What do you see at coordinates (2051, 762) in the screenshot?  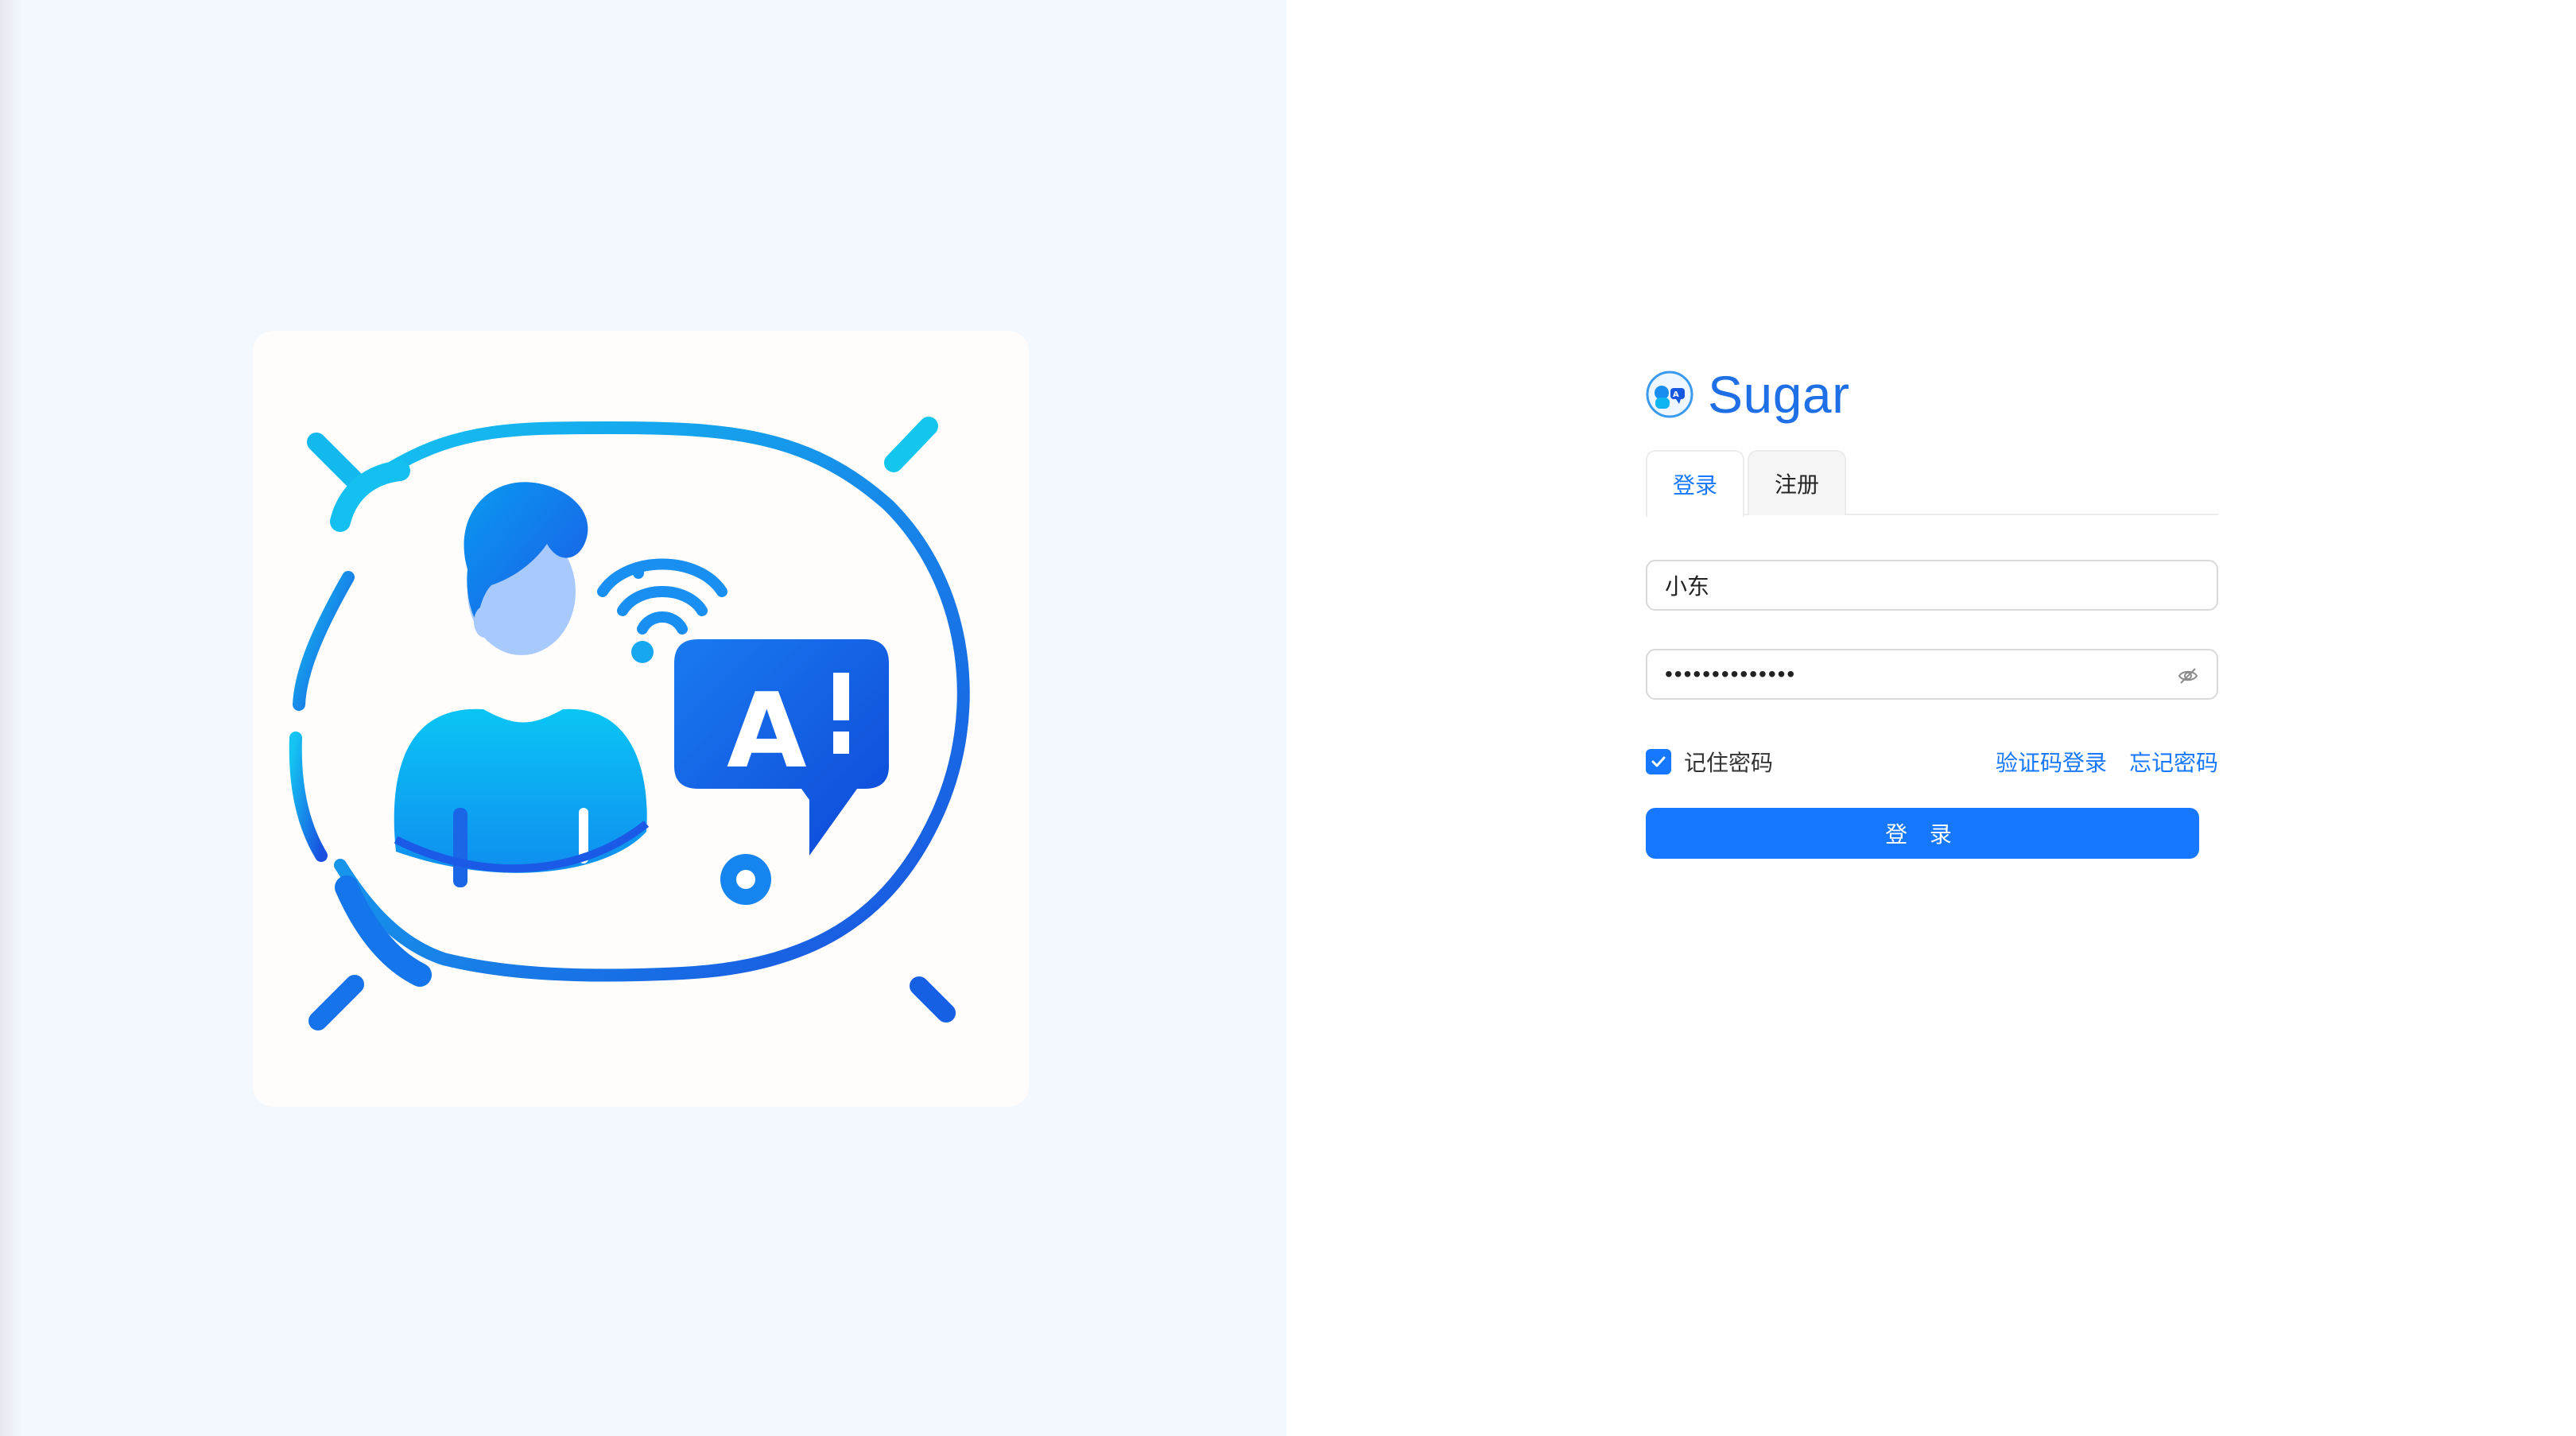 I see `sms-login-link: 验证码登录` at bounding box center [2051, 762].